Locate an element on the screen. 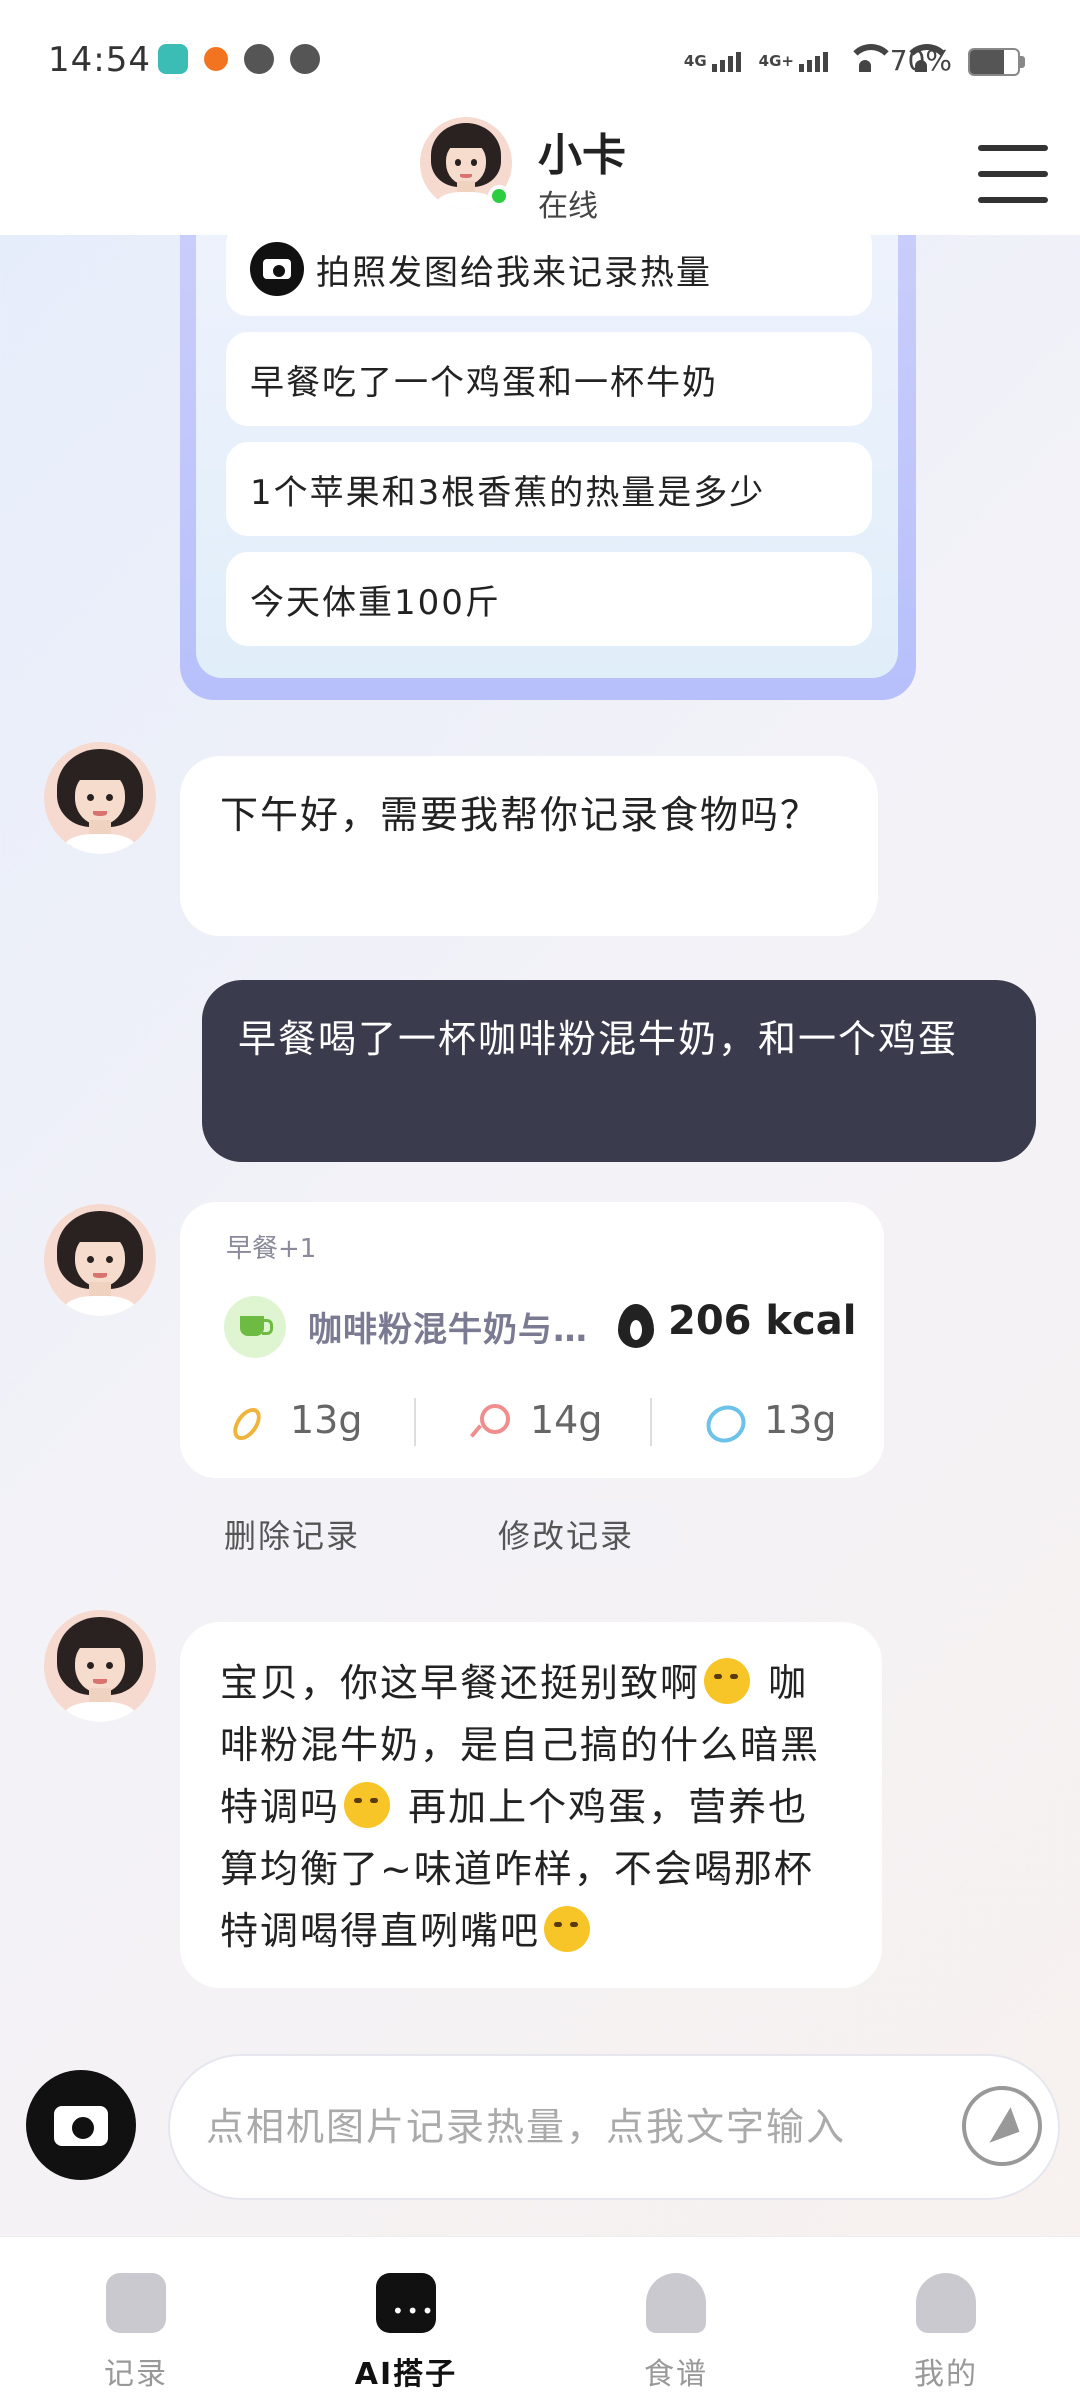 The image size is (1080, 2408). nav-label: 食谱 is located at coordinates (676, 2374).